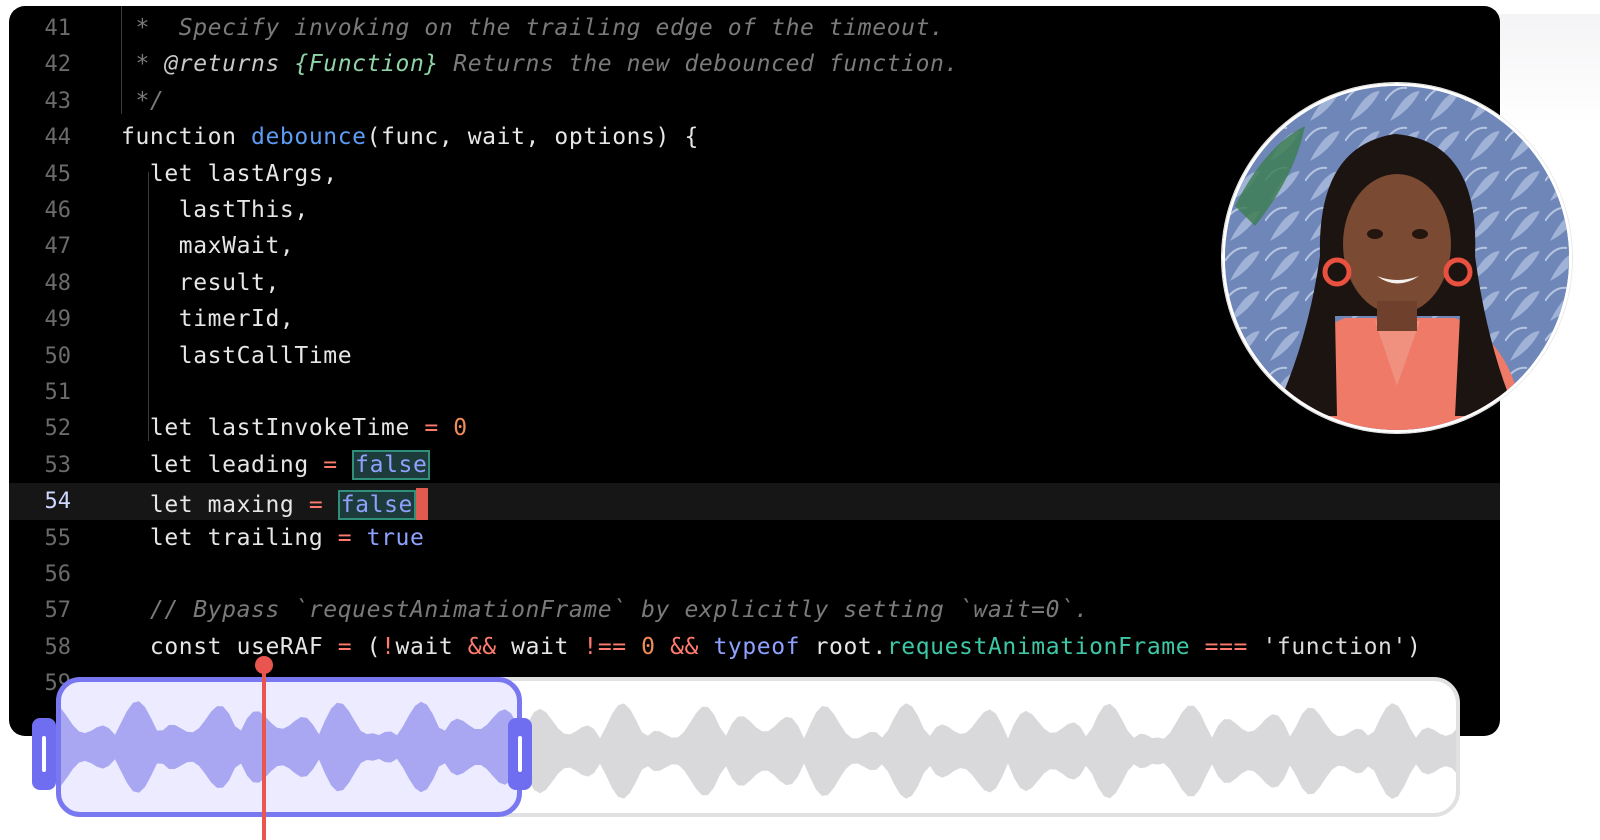  What do you see at coordinates (754, 465) in the screenshot?
I see `code-line: 53 let leading = false` at bounding box center [754, 465].